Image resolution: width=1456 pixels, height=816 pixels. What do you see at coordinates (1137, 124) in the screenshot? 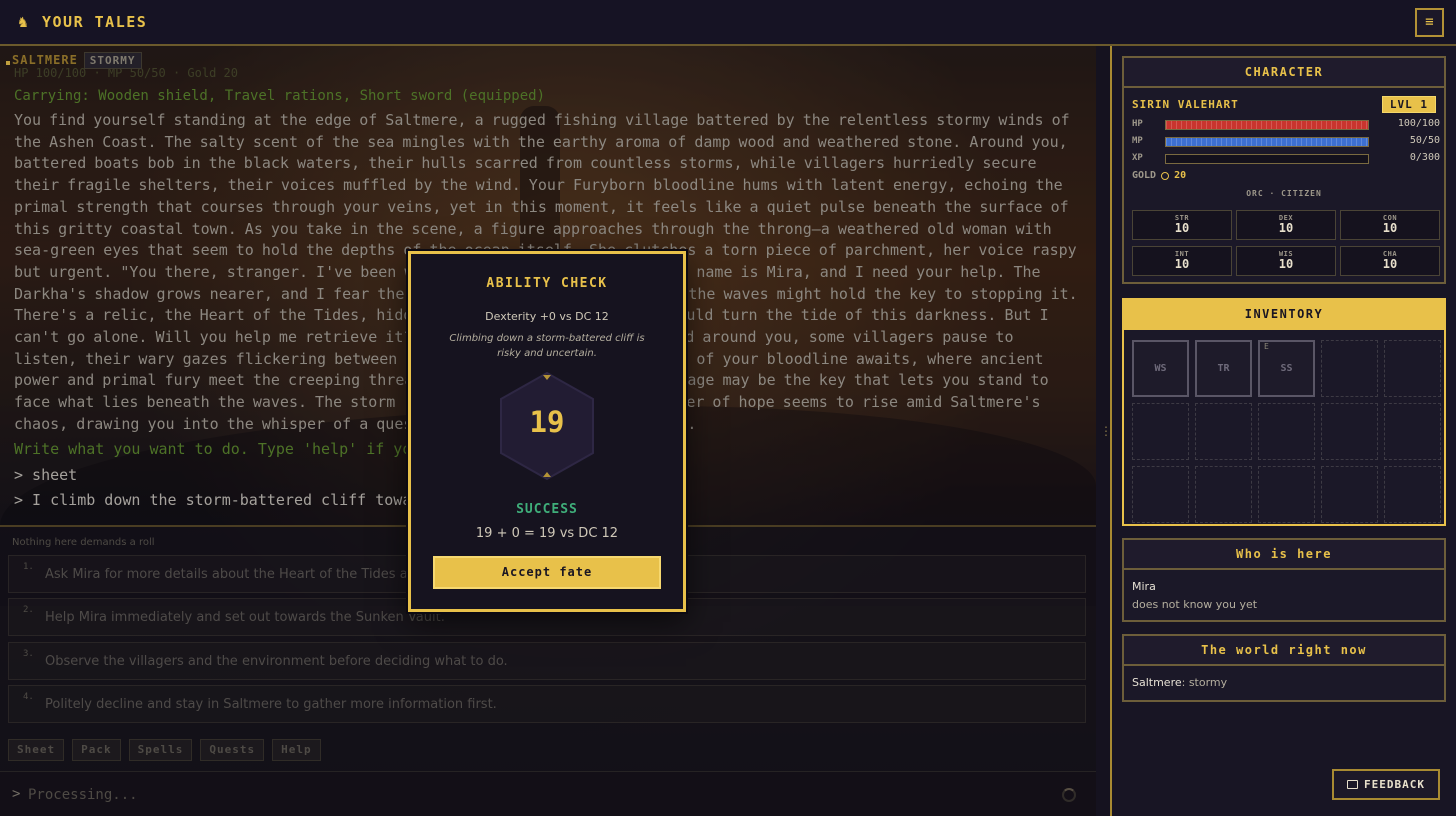
I see `hp-label: HP` at bounding box center [1137, 124].